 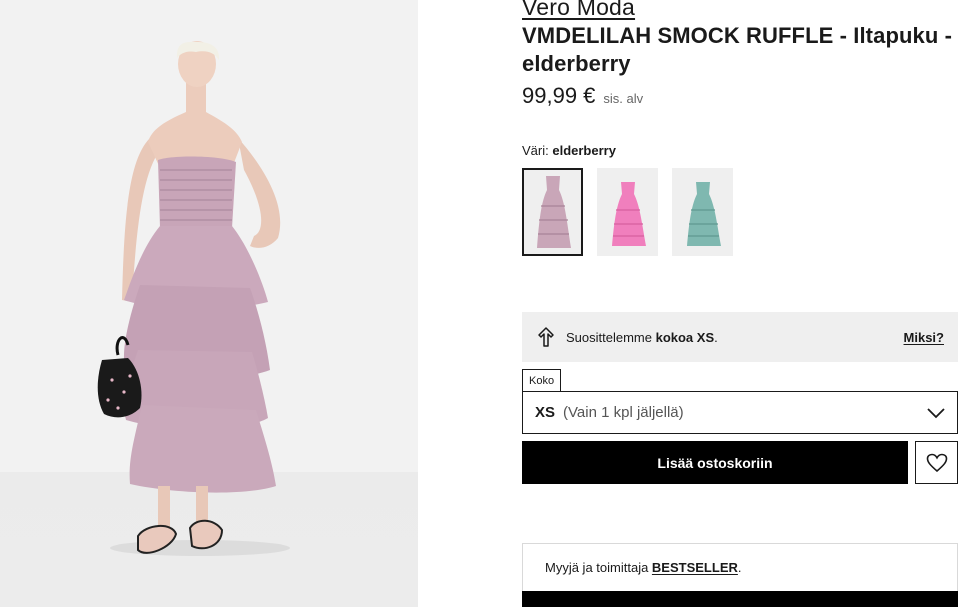 What do you see at coordinates (578, 10) in the screenshot?
I see `brand-link: Vero Moda` at bounding box center [578, 10].